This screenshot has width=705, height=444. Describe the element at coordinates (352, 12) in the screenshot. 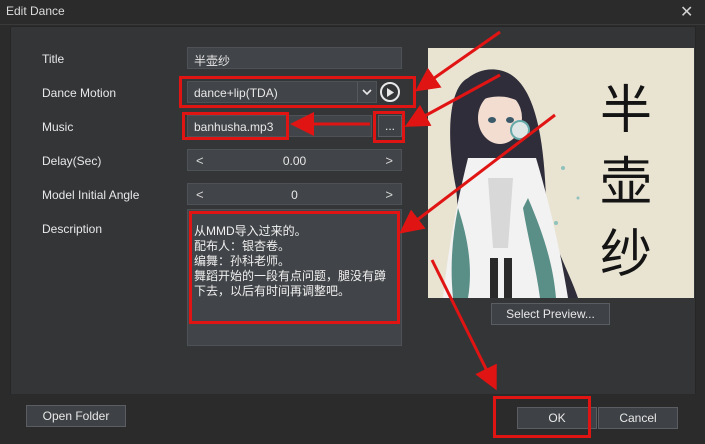

I see `window-titlebar: Edit Dance ✕` at that location.